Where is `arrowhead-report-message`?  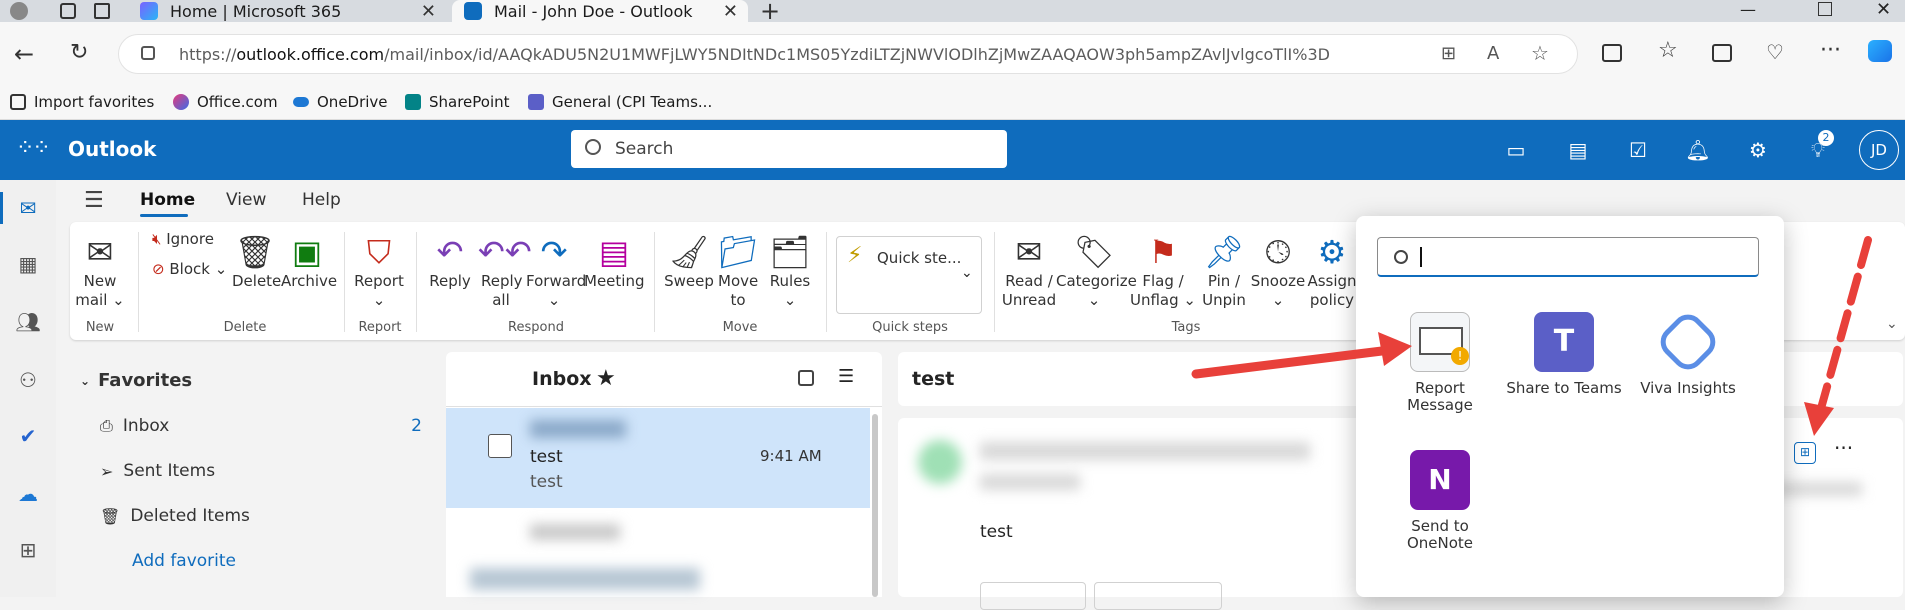
arrowhead-report-message is located at coordinates (1395, 349).